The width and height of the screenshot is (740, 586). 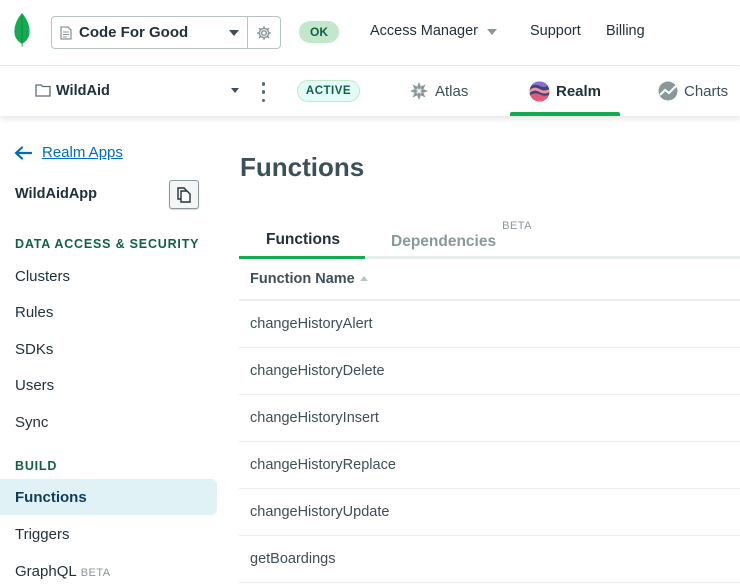 I want to click on section-heading-build: BUILD, so click(x=36, y=466).